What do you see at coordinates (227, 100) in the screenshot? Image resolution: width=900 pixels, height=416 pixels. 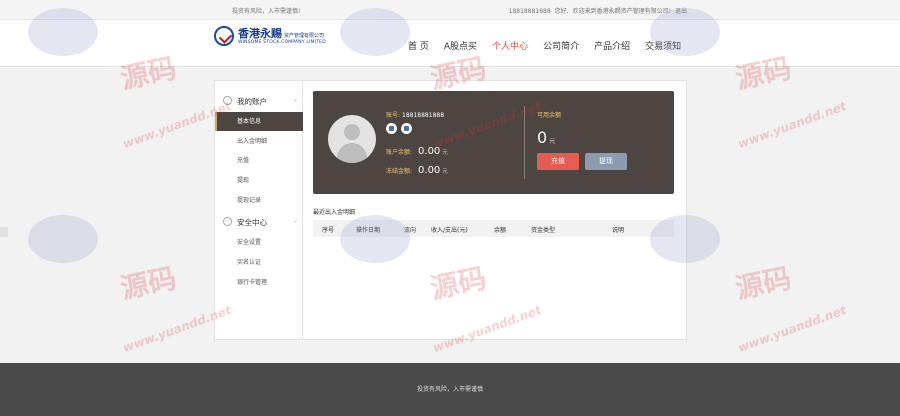 I see `user-icon` at bounding box center [227, 100].